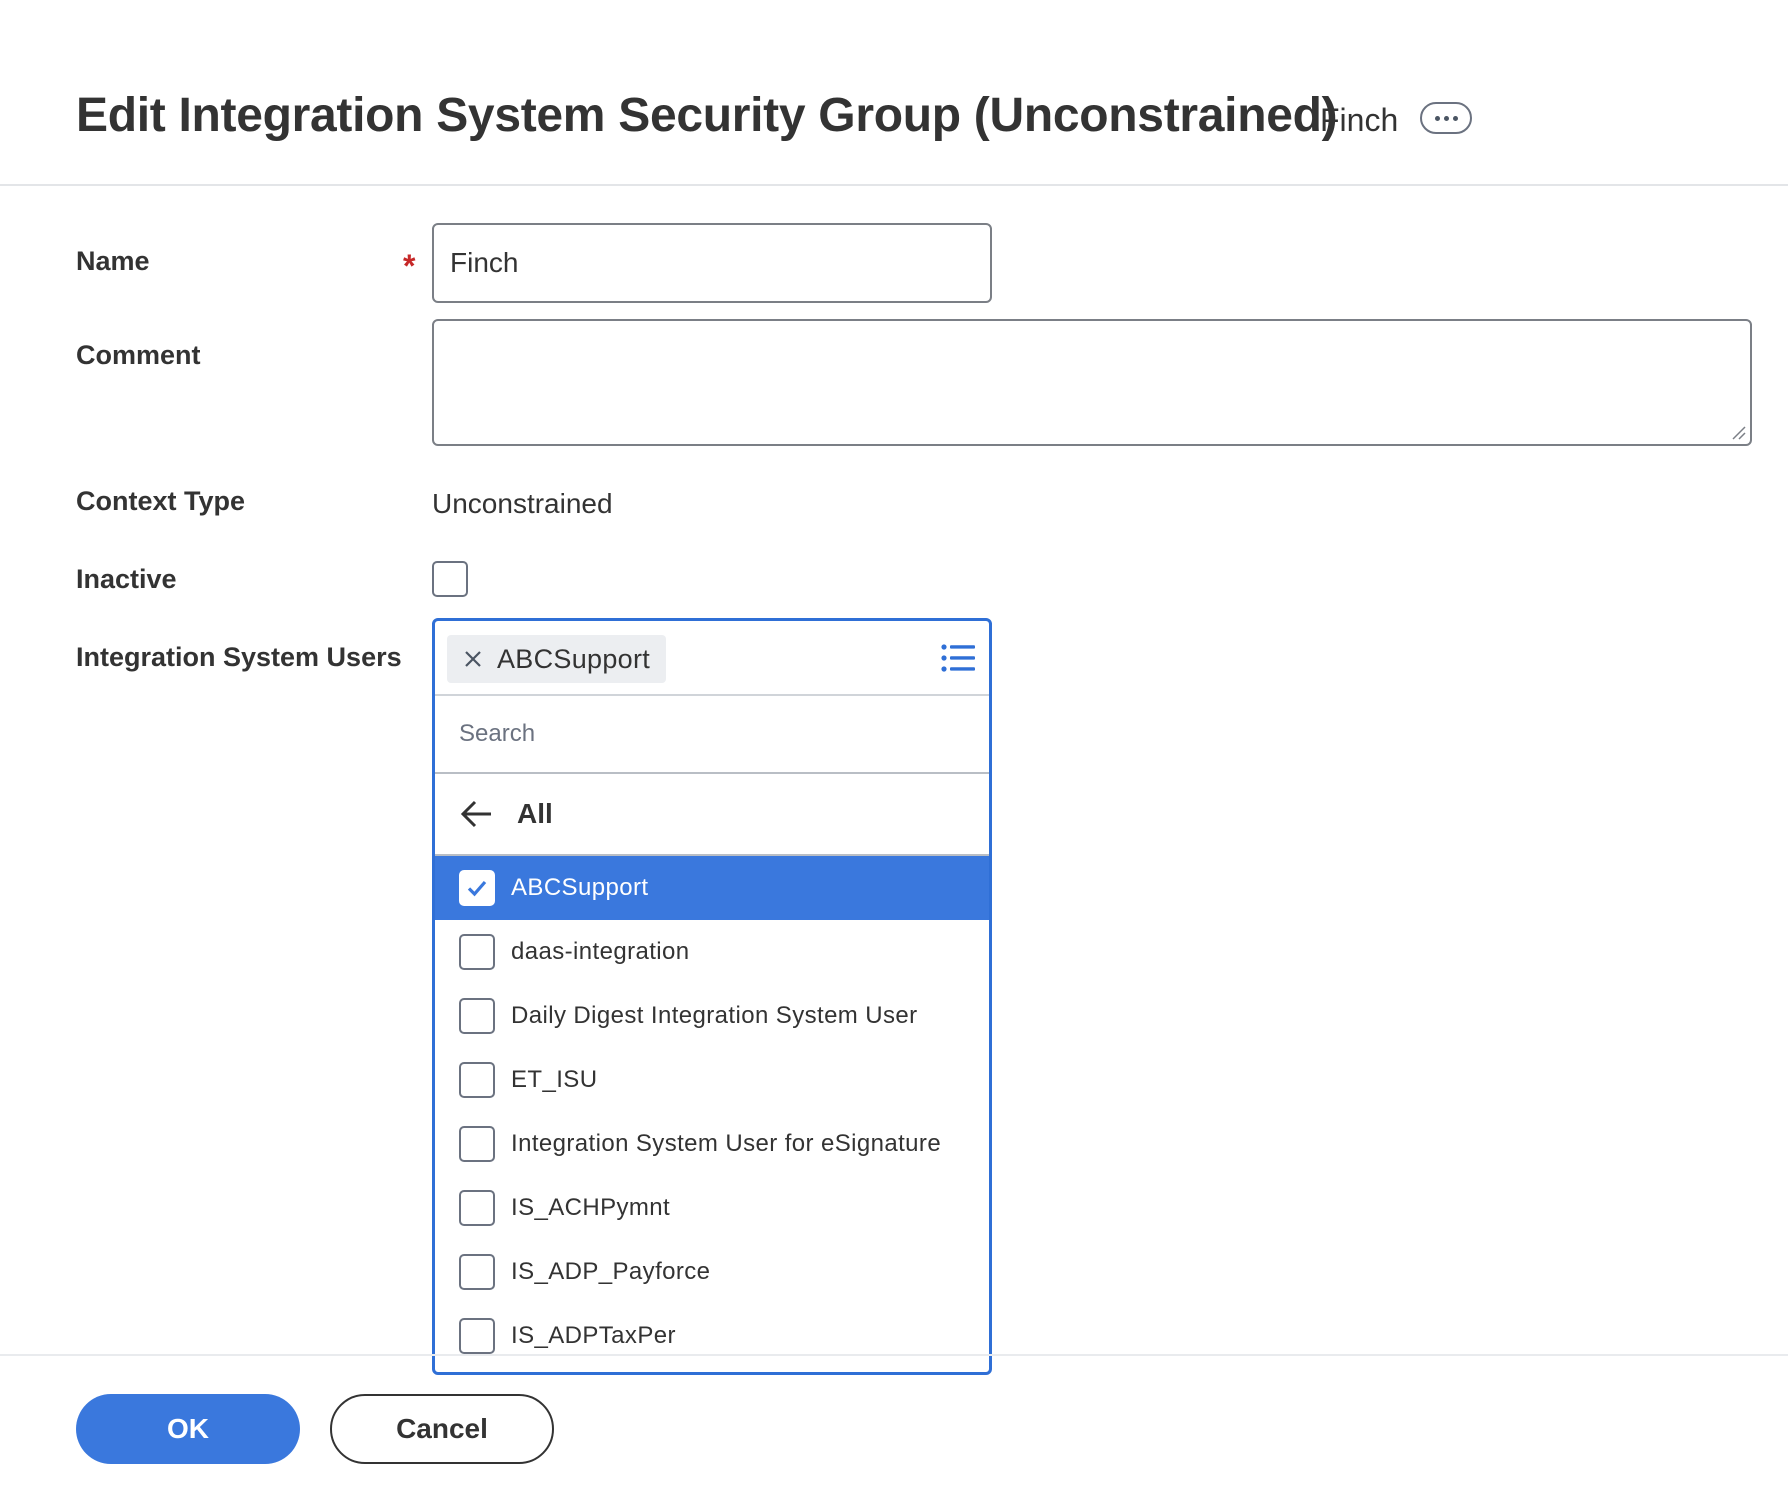 This screenshot has height=1488, width=1788. I want to click on list-item: daas-integration, so click(712, 952).